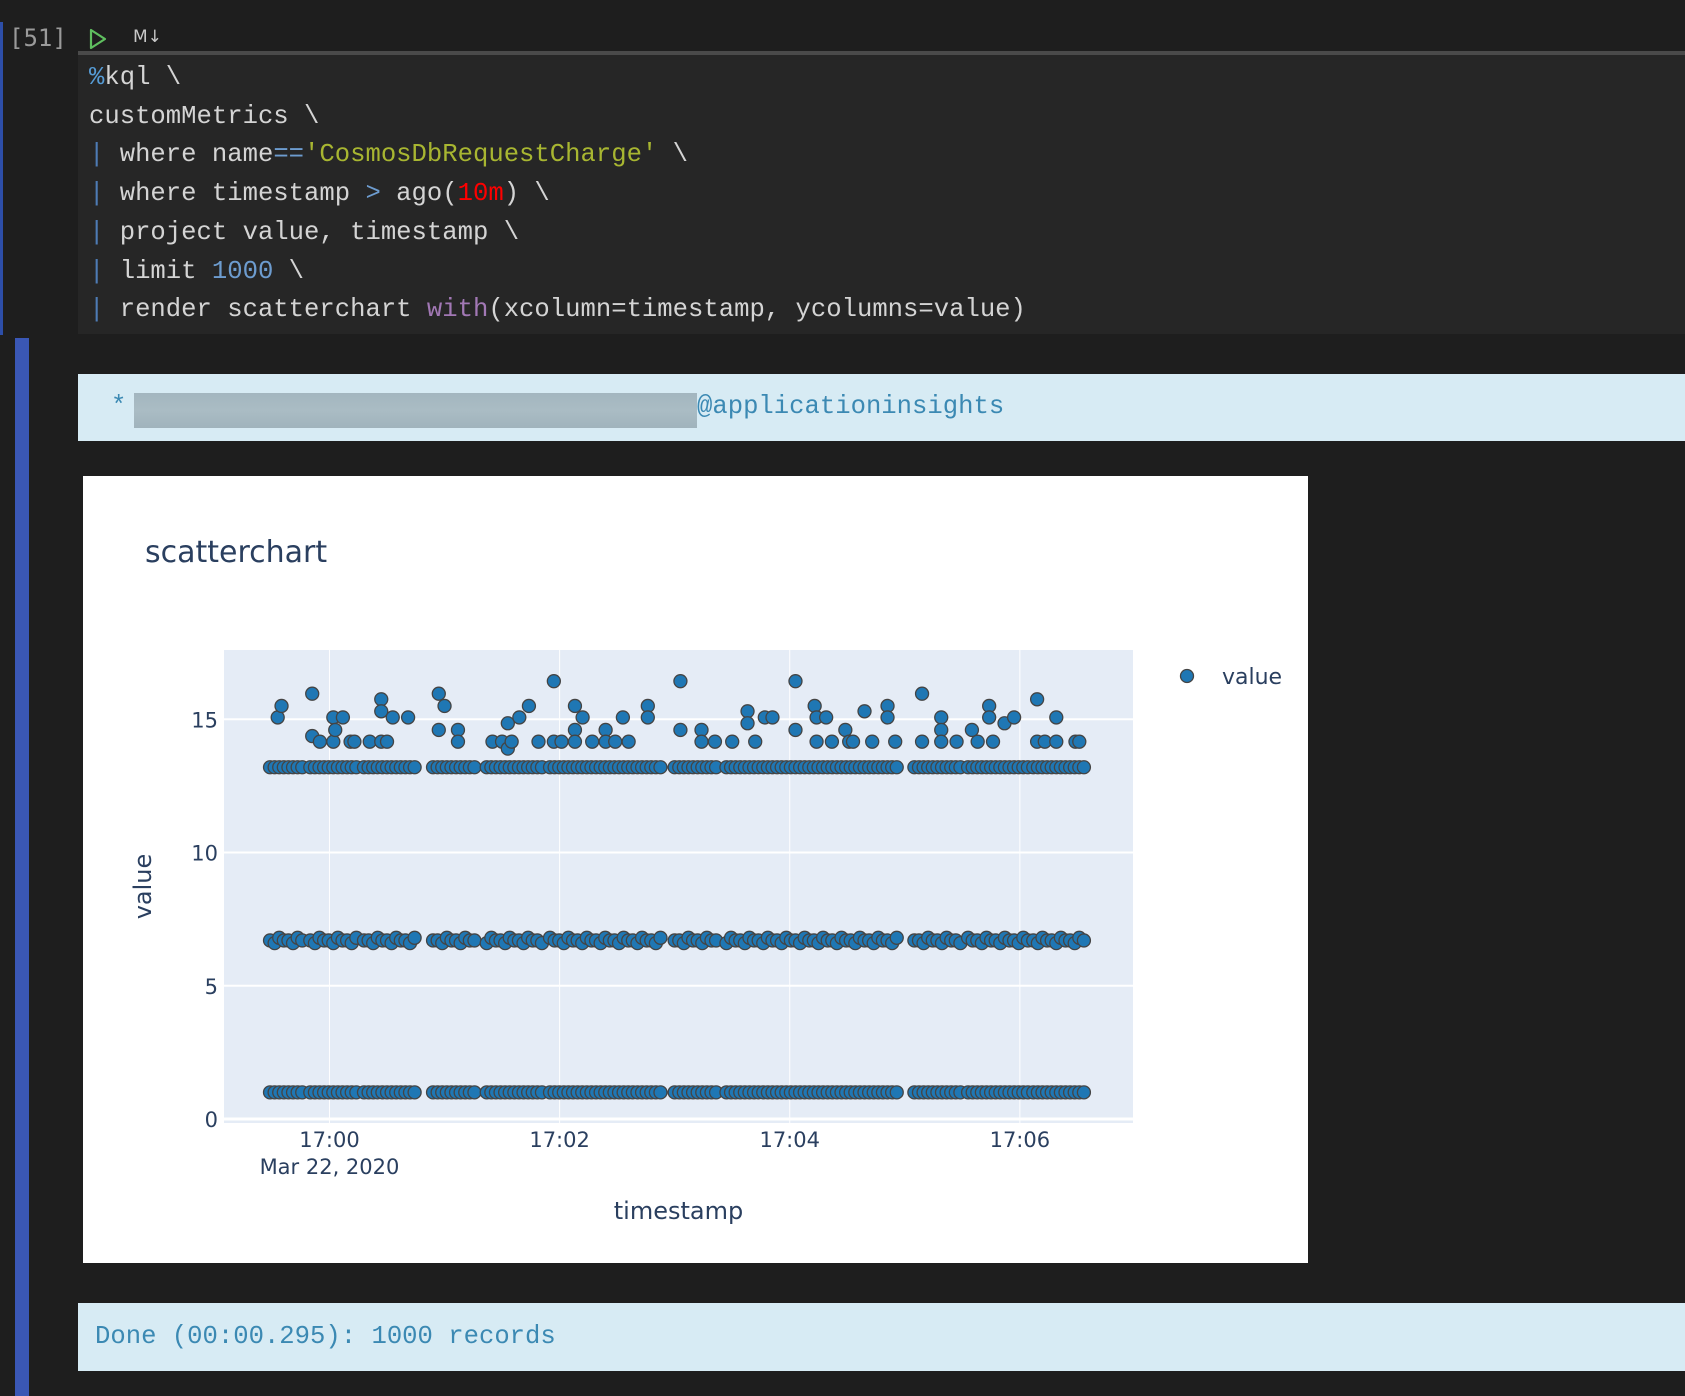 This screenshot has width=1685, height=1396. Describe the element at coordinates (559, 1140) in the screenshot. I see `x-tick-label: 17:02` at that location.